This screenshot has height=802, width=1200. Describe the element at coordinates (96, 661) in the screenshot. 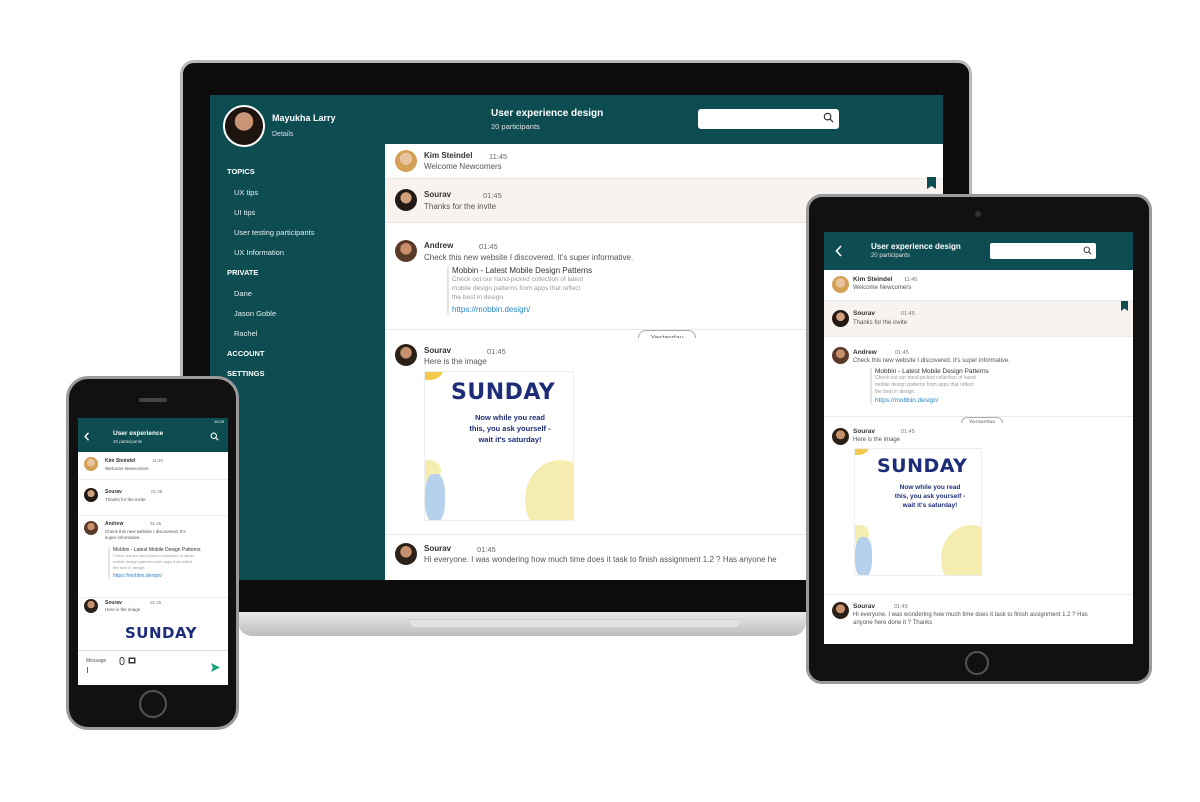

I see `message-input: Message` at that location.